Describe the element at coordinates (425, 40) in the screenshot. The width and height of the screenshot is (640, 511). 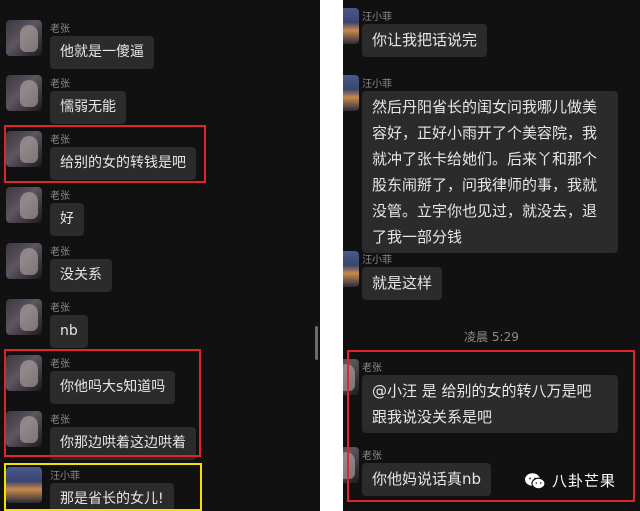
I see `message-bubble: 你让我把话说完` at that location.